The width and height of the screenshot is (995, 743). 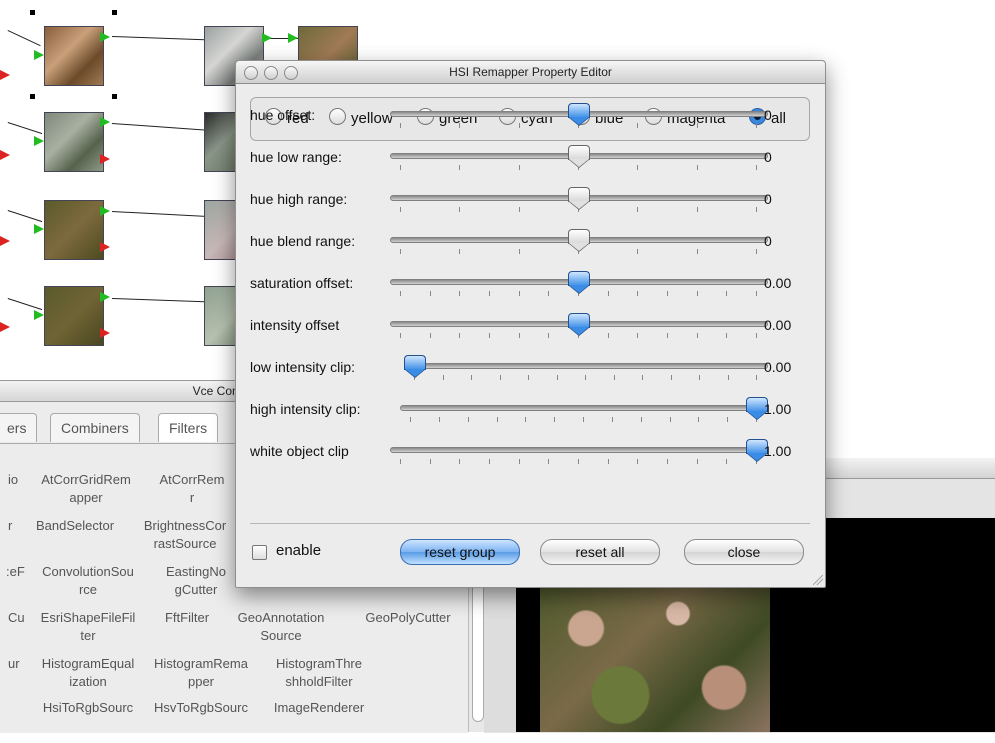 I want to click on slider-label: high intensity clip:, so click(x=305, y=409).